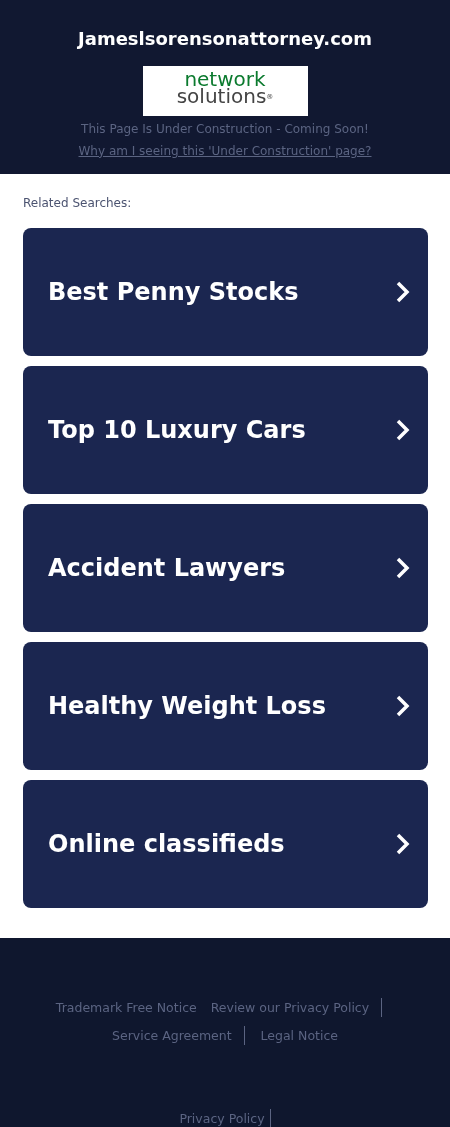 The width and height of the screenshot is (450, 1127). Describe the element at coordinates (225, 90) in the screenshot. I see `network-solutions-logo: network solutions$^{®}$` at that location.